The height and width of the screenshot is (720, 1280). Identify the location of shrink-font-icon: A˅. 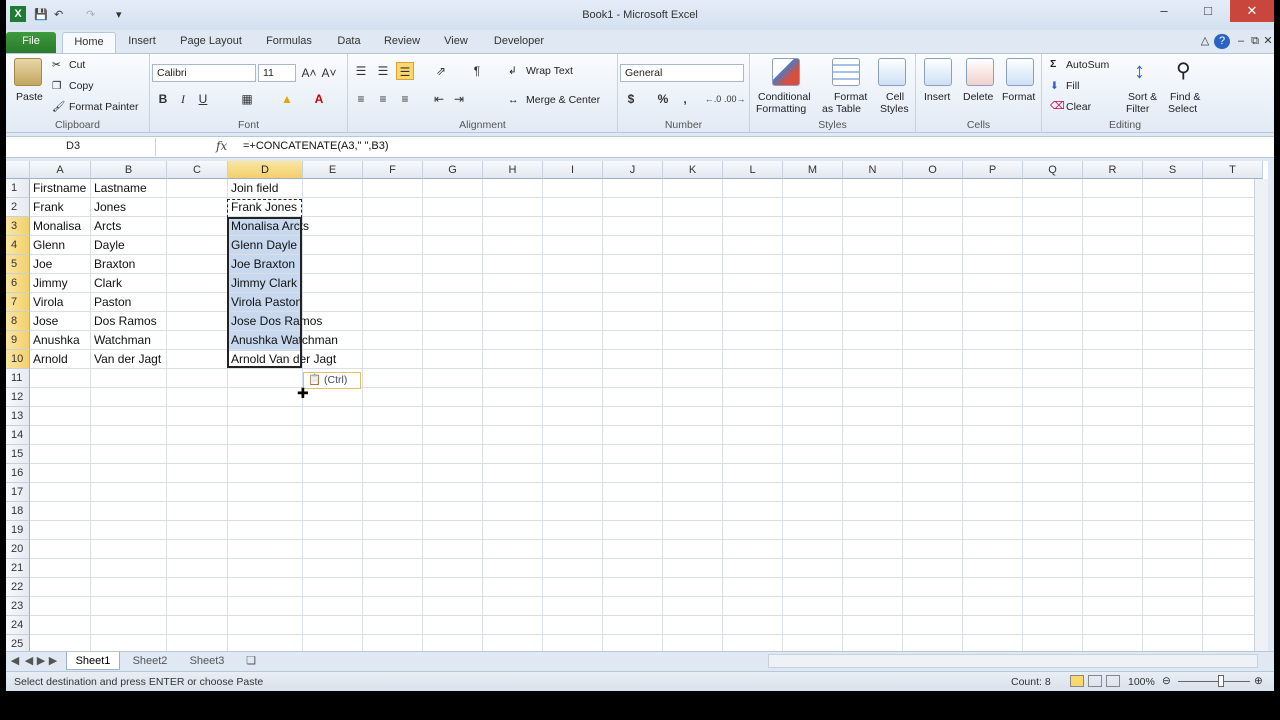
(329, 73).